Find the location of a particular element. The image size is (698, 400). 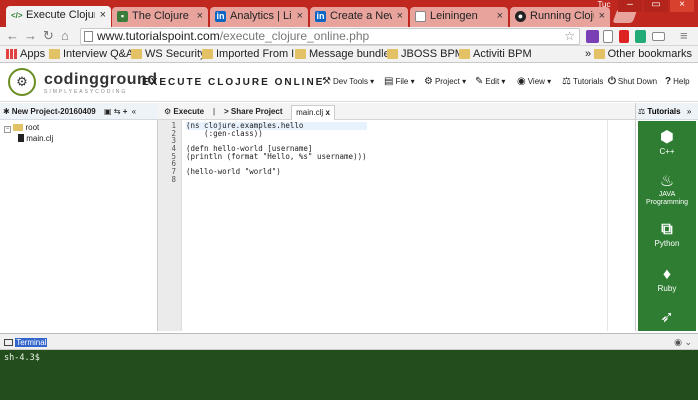

tab-title: Running Clojure is located at coordinates (562, 16).